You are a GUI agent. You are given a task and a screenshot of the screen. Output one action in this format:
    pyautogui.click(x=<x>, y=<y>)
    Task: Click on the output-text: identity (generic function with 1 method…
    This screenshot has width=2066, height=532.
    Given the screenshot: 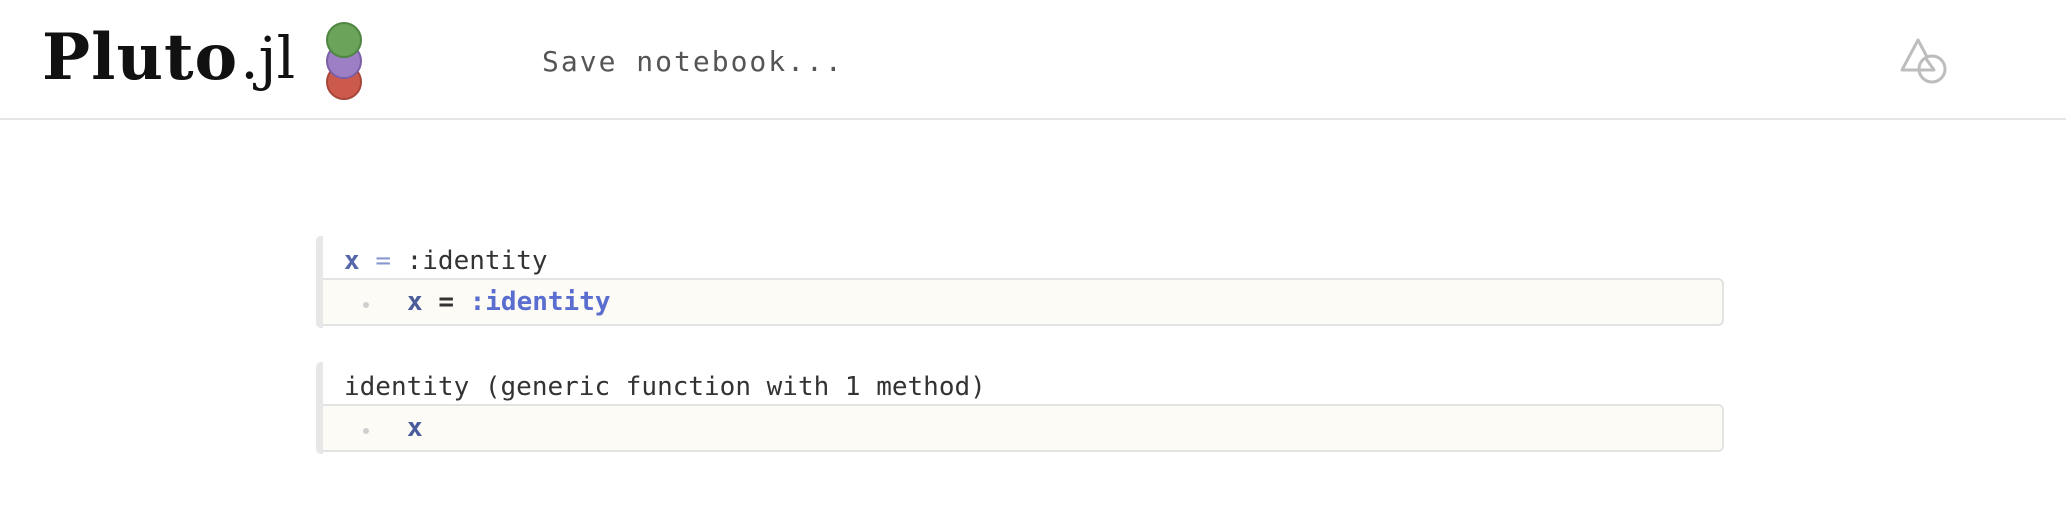 What is the action you would take?
    pyautogui.click(x=665, y=387)
    